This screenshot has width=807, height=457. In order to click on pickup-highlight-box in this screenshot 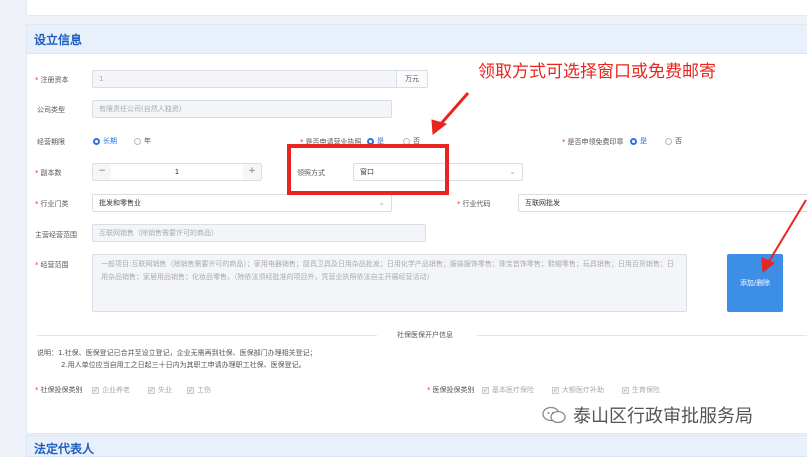, I will do `click(368, 169)`.